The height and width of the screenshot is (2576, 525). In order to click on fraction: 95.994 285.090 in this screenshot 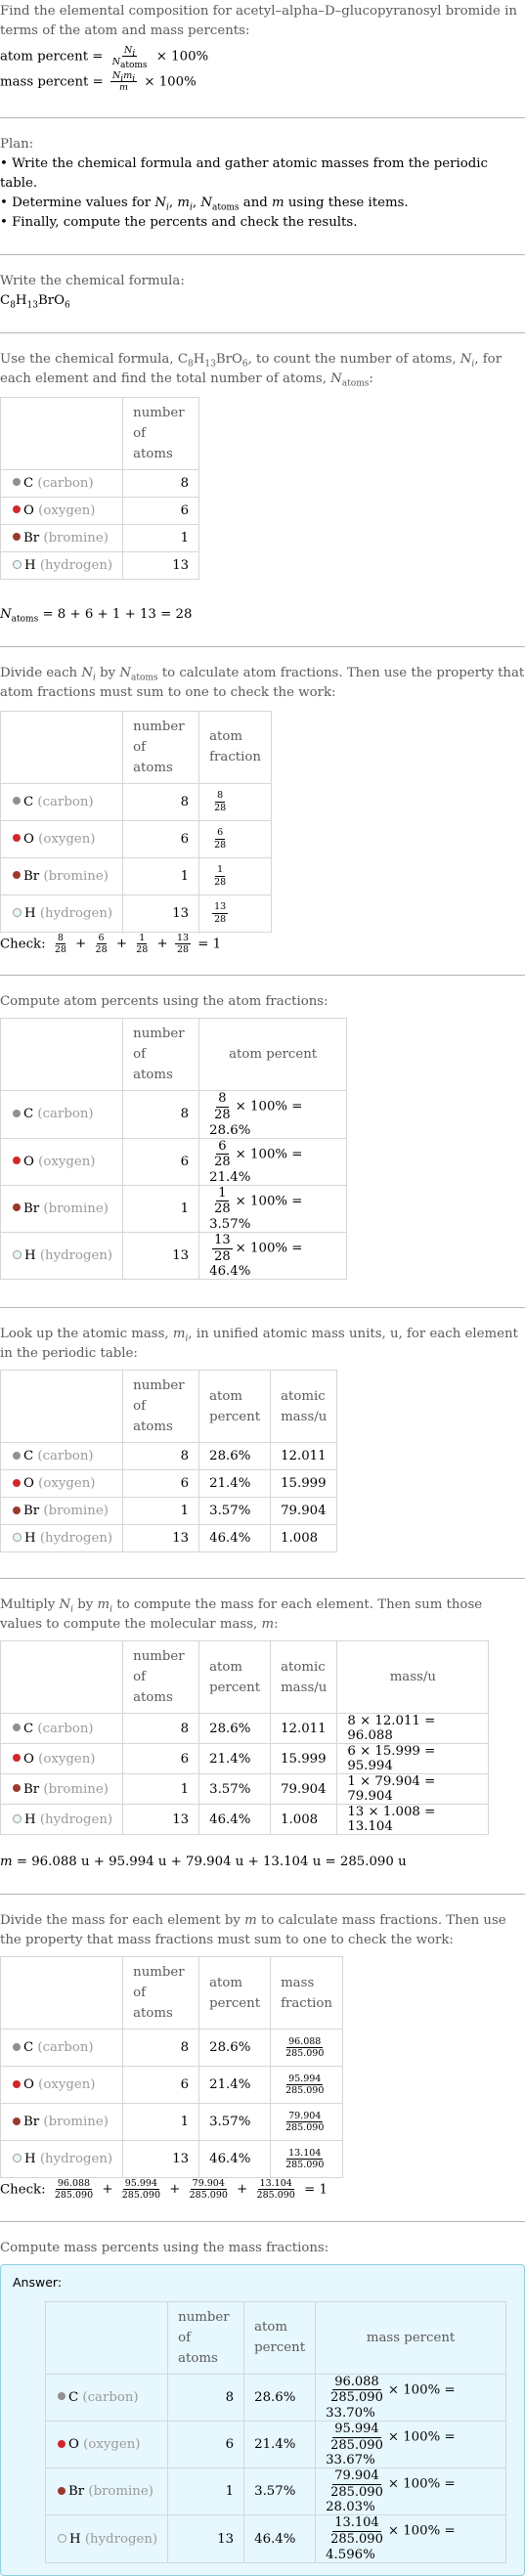, I will do `click(357, 2437)`.